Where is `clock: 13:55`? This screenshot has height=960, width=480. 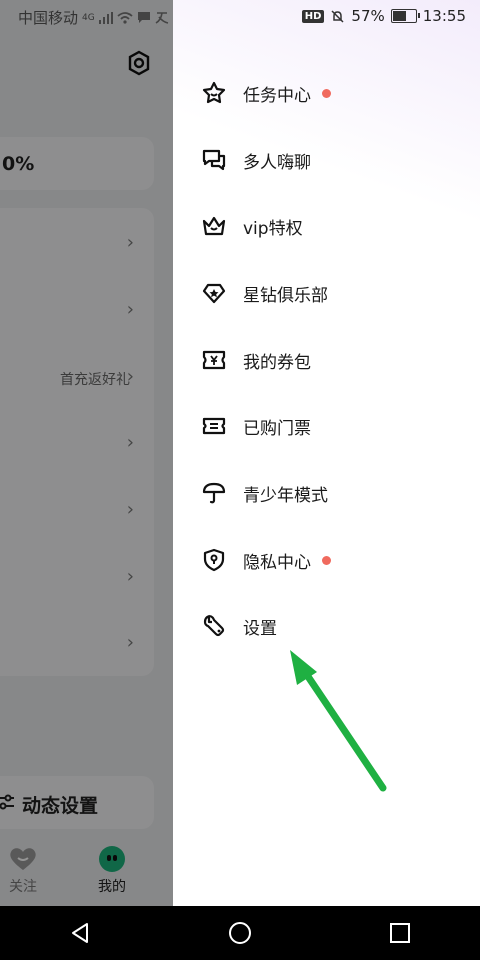 clock: 13:55 is located at coordinates (444, 16).